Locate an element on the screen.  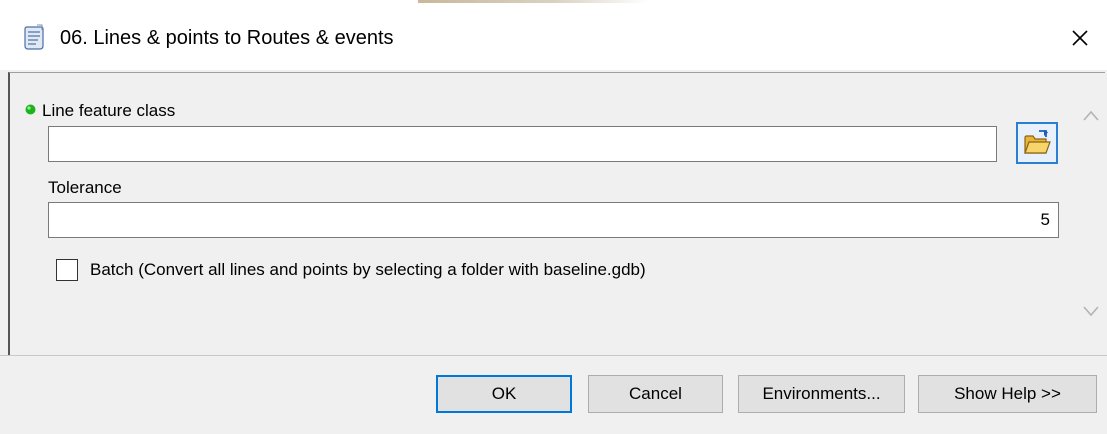
close-icon is located at coordinates (1080, 38).